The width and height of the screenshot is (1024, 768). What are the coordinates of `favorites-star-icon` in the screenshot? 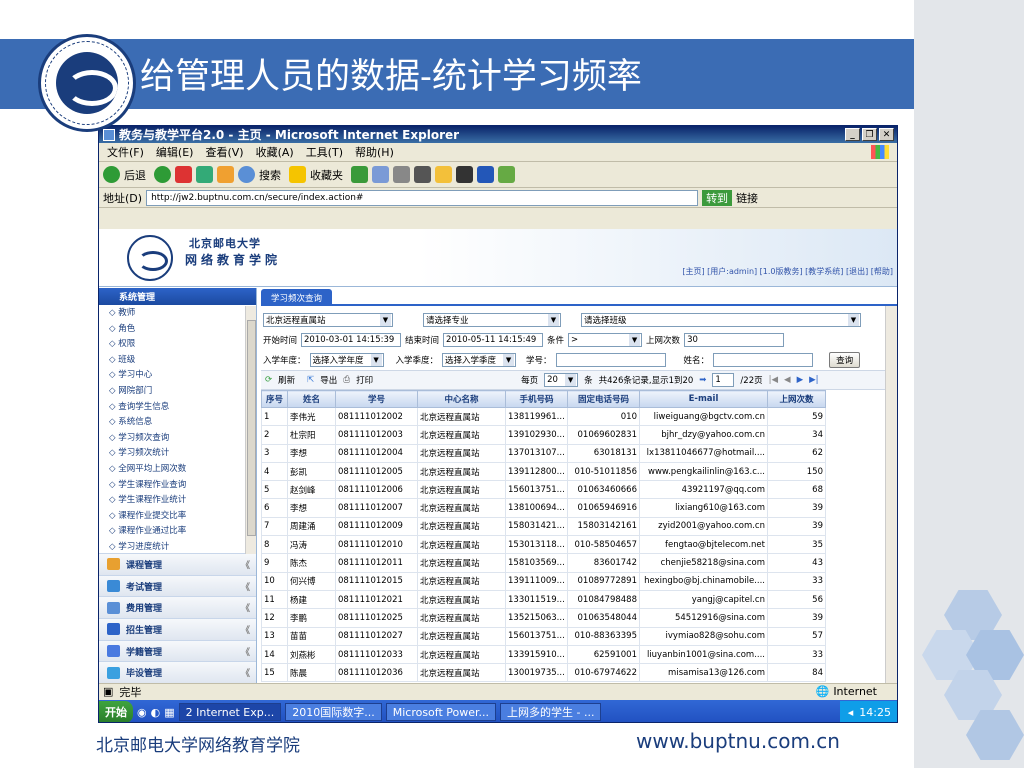 It's located at (297, 174).